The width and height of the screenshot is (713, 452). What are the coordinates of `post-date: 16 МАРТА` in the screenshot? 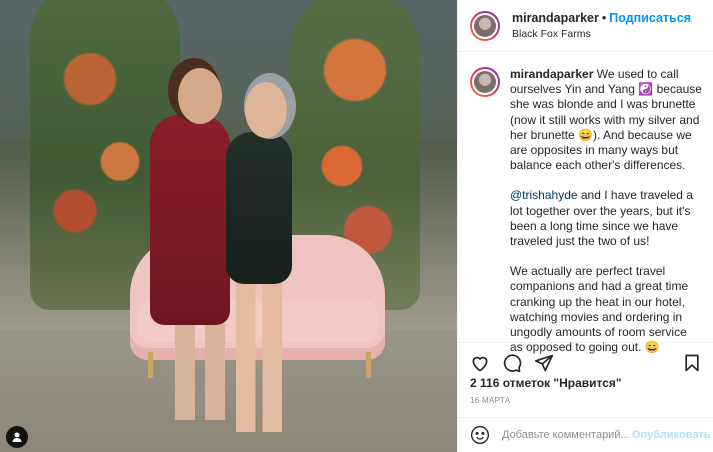 It's located at (490, 400).